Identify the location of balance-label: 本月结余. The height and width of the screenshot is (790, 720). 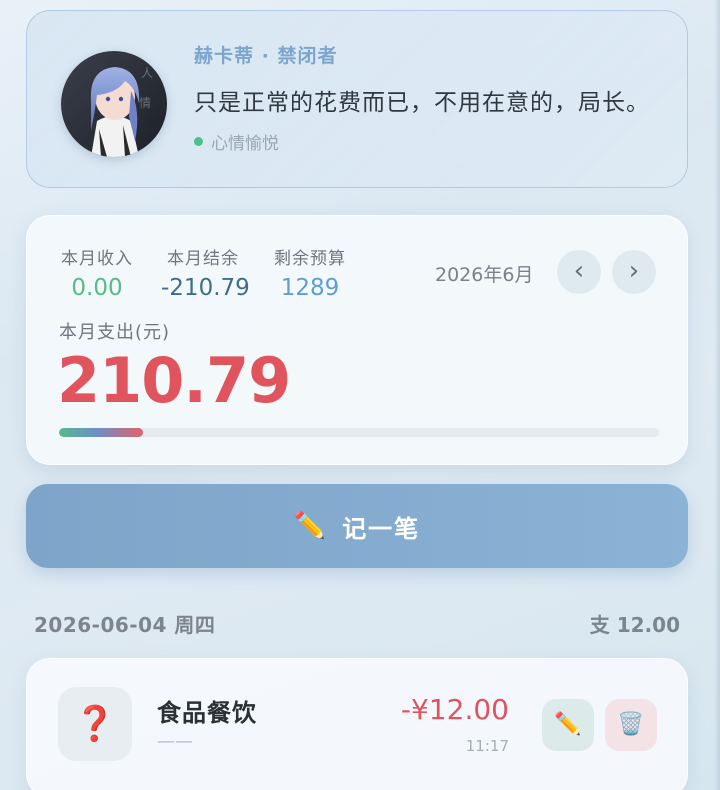
(203, 259).